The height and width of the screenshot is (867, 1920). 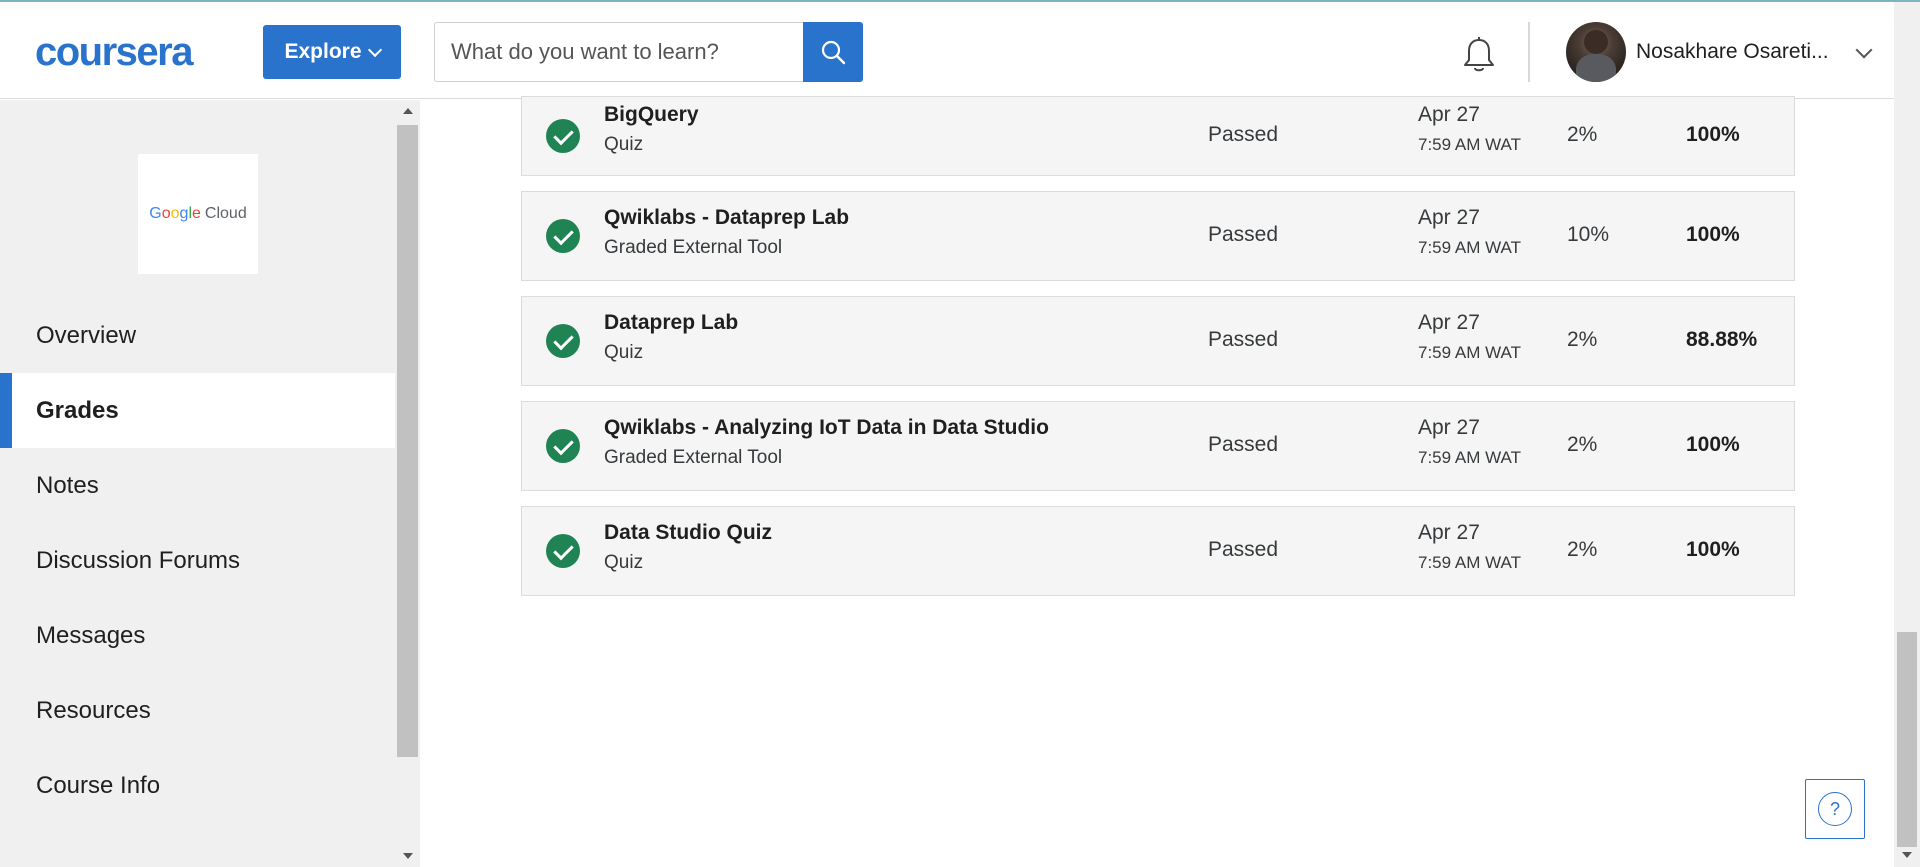 I want to click on sidebar-item-discussion-forums: Discussion Forums, so click(x=197, y=560).